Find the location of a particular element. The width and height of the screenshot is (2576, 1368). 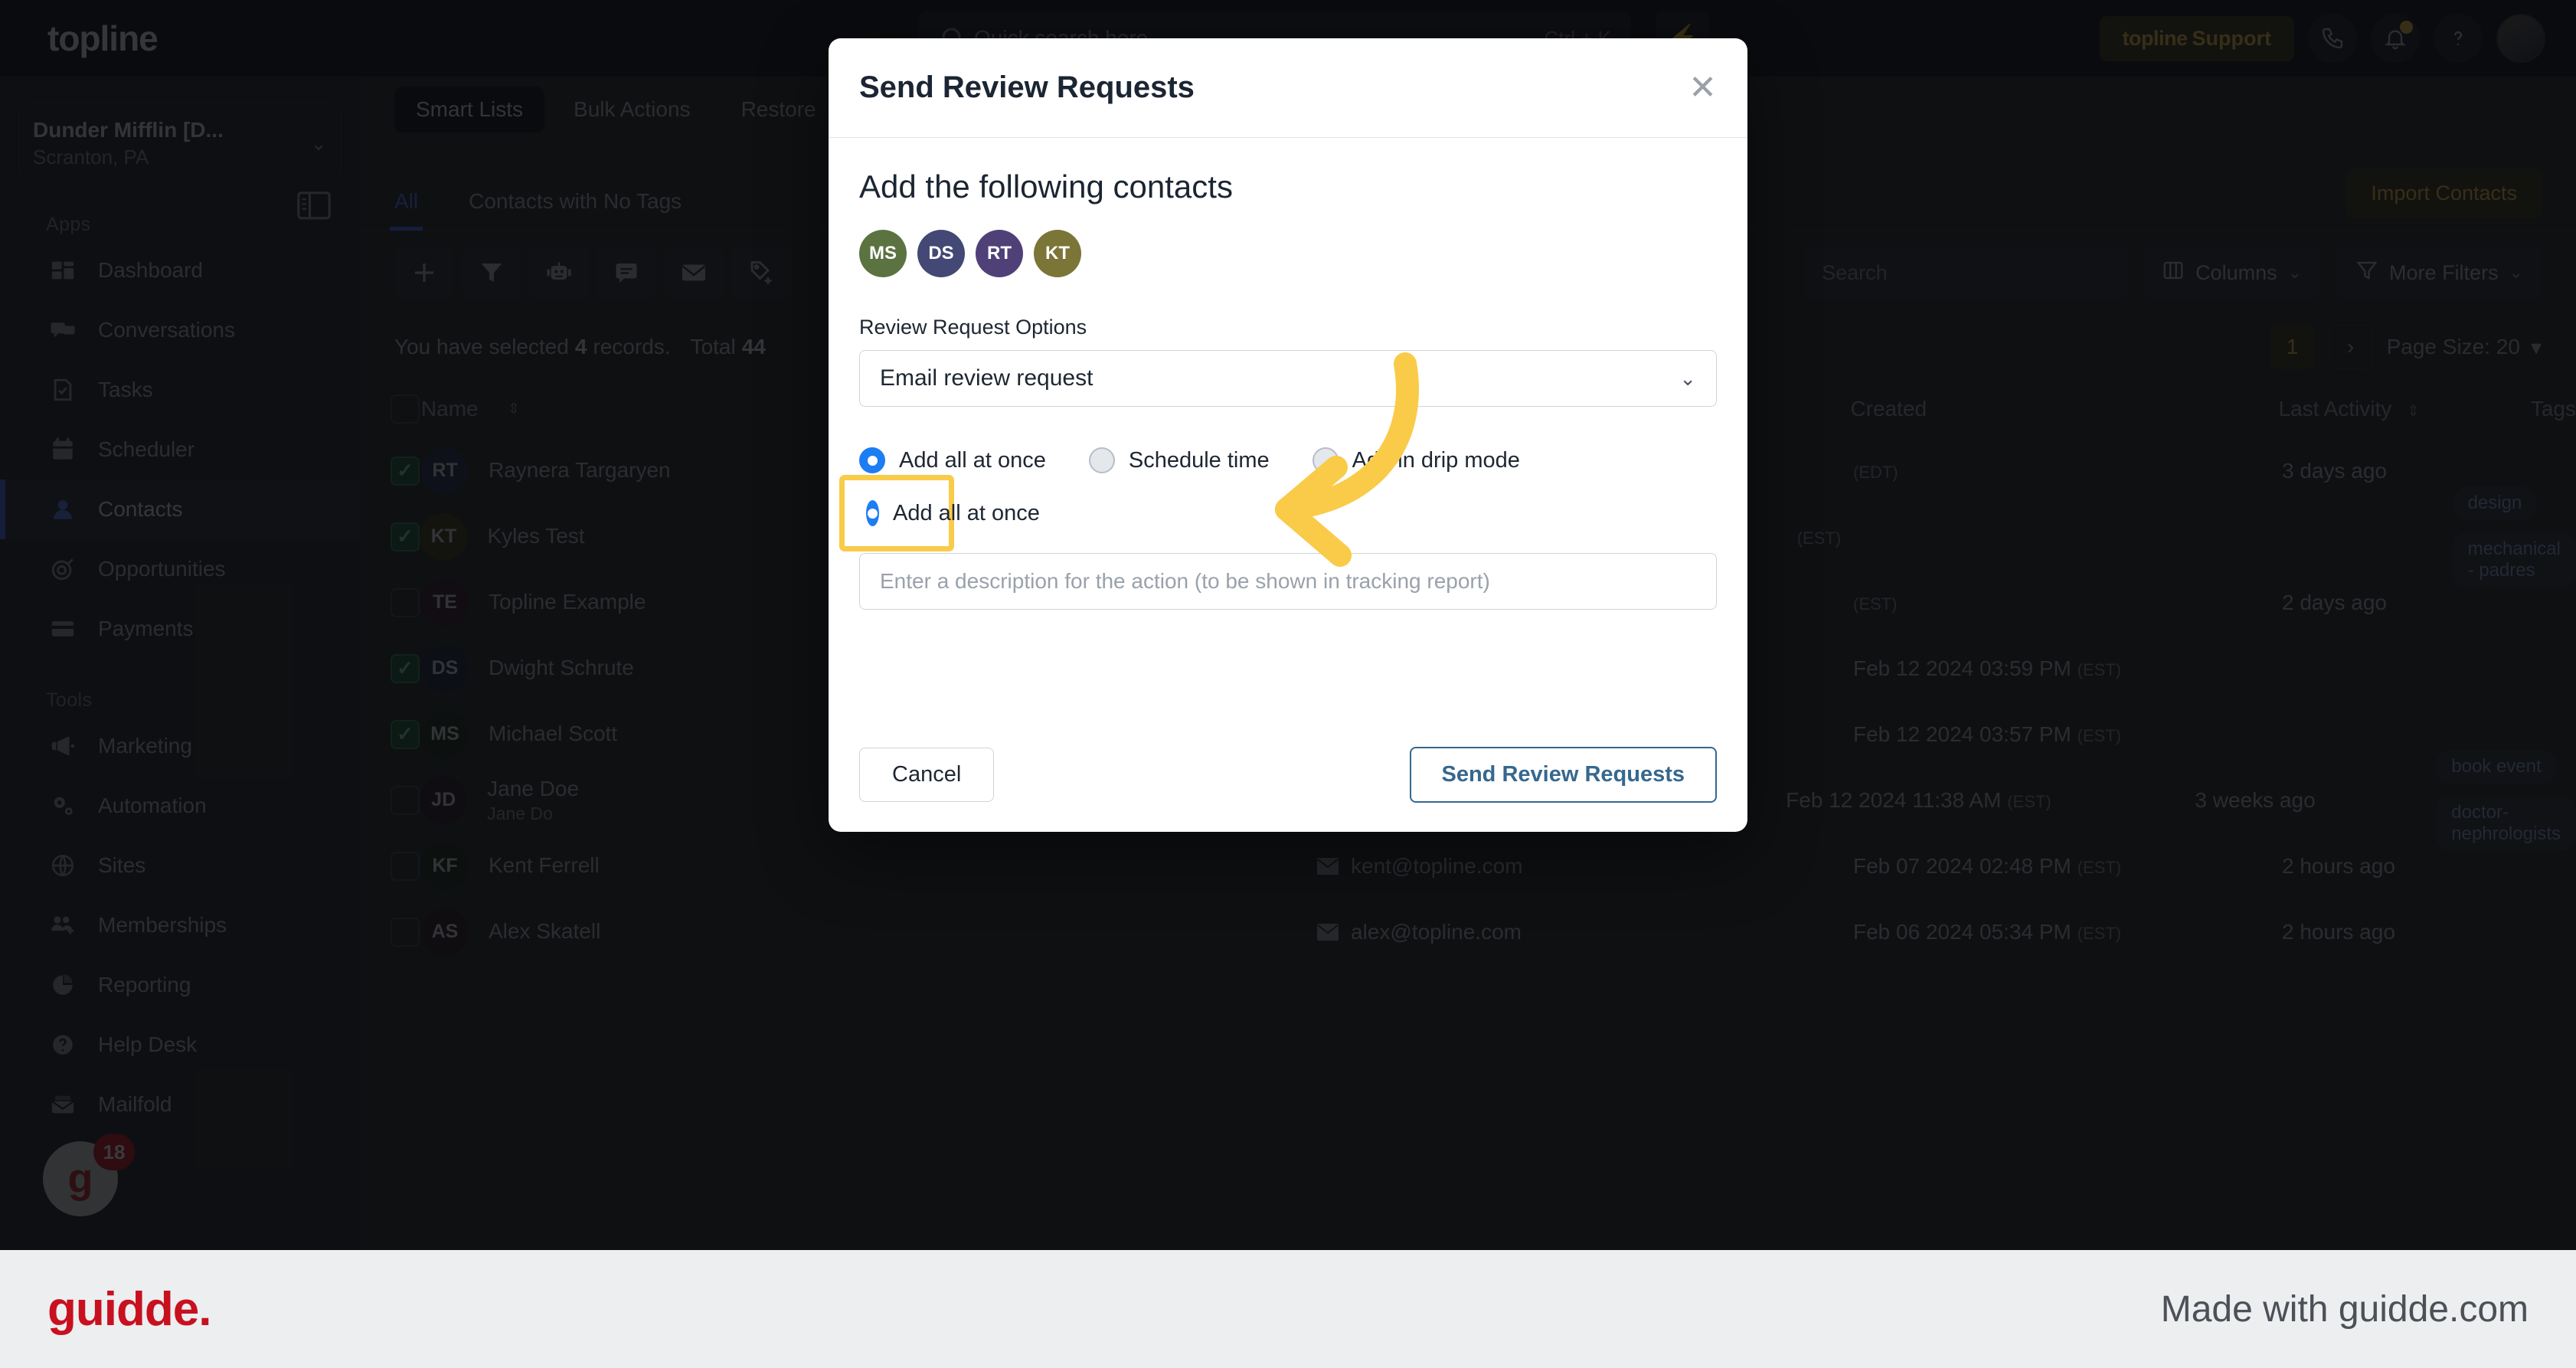

highlighted-radio-option: Add all at once is located at coordinates (942, 513).